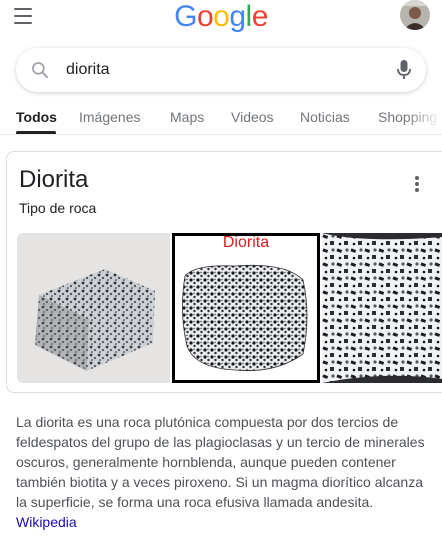 The image size is (442, 542). Describe the element at coordinates (46, 522) in the screenshot. I see `wikipedia-link: Wikipedia` at that location.